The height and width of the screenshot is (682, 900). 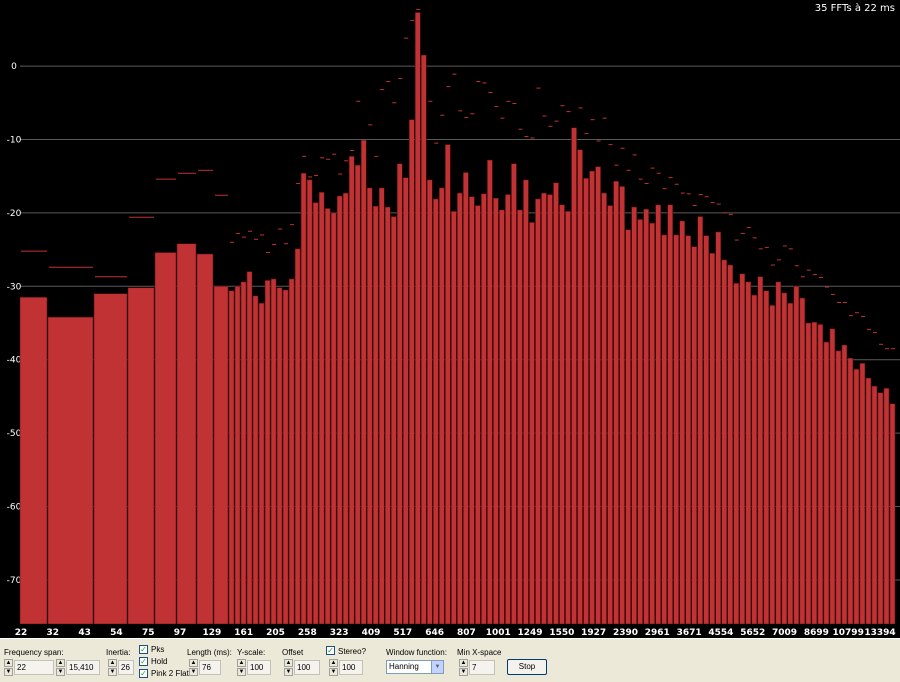 I want to click on x-tick-label: 8699, so click(x=816, y=633).